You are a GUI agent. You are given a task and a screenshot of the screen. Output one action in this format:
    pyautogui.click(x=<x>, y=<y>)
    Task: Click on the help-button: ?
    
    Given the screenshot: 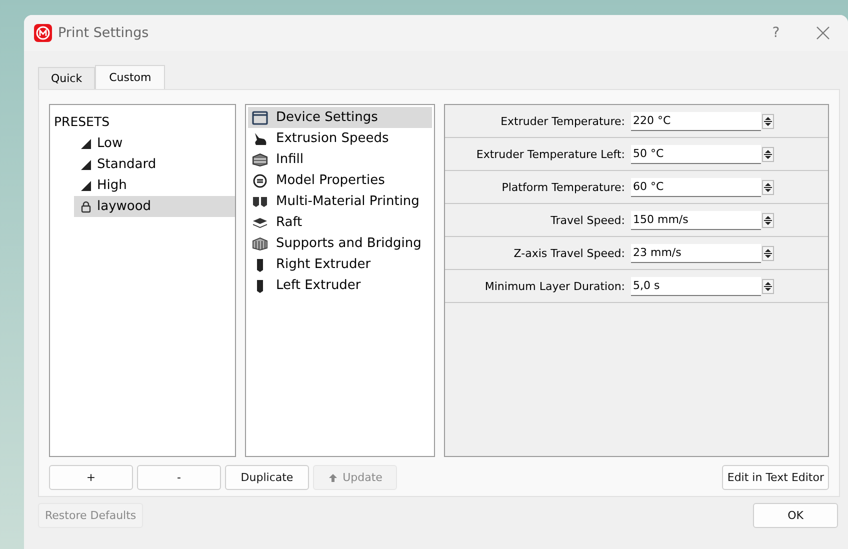 What is the action you would take?
    pyautogui.click(x=776, y=33)
    